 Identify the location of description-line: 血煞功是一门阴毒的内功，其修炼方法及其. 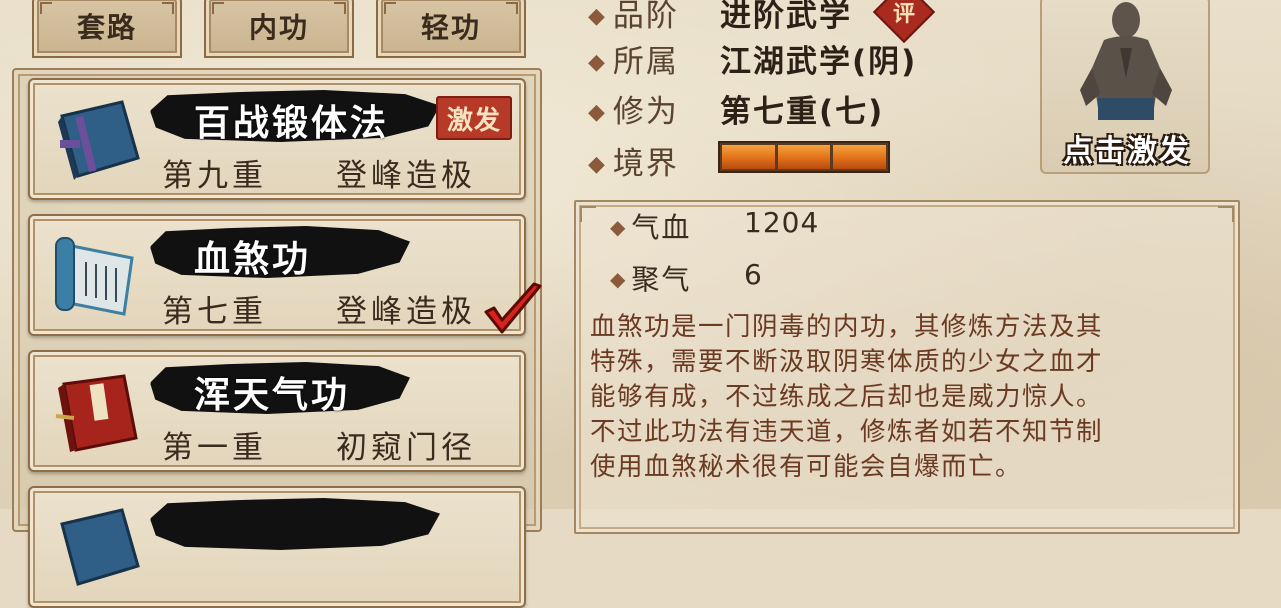
(847, 327).